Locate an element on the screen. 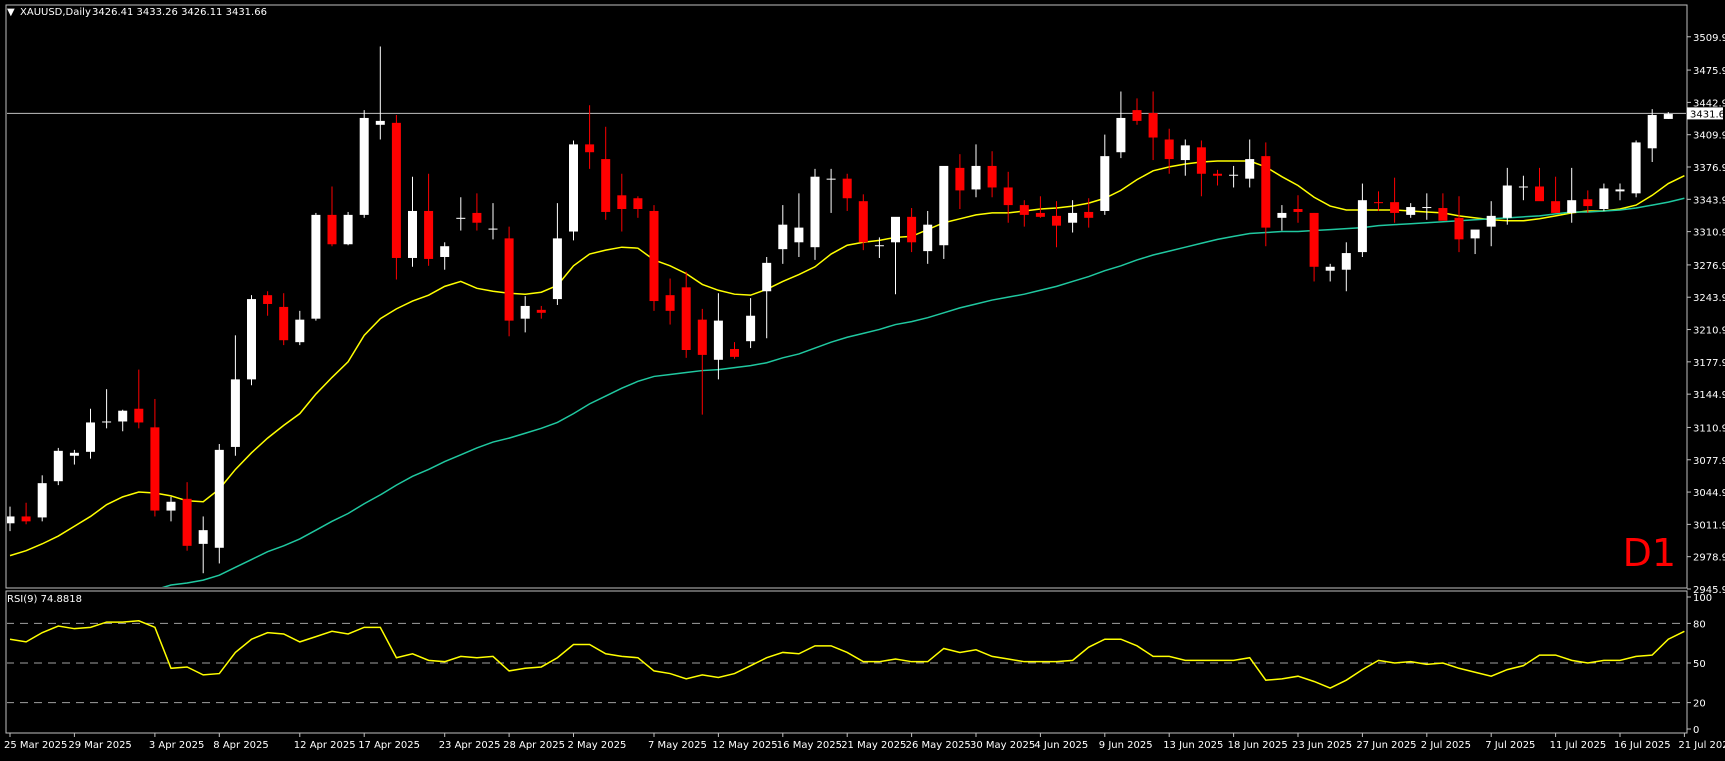 This screenshot has width=1725, height=761. price-tick-label: 3343.90 is located at coordinates (1709, 200).